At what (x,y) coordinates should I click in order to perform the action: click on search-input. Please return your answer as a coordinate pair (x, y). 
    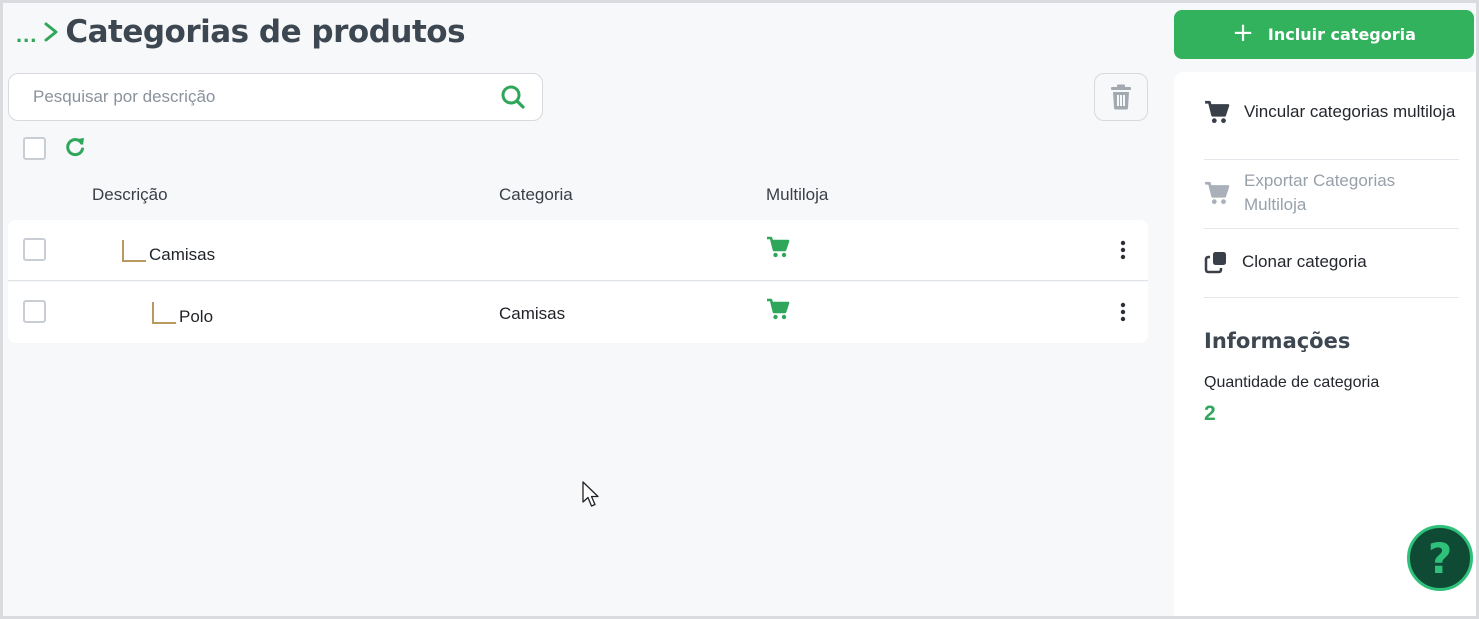
    Looking at the image, I should click on (266, 97).